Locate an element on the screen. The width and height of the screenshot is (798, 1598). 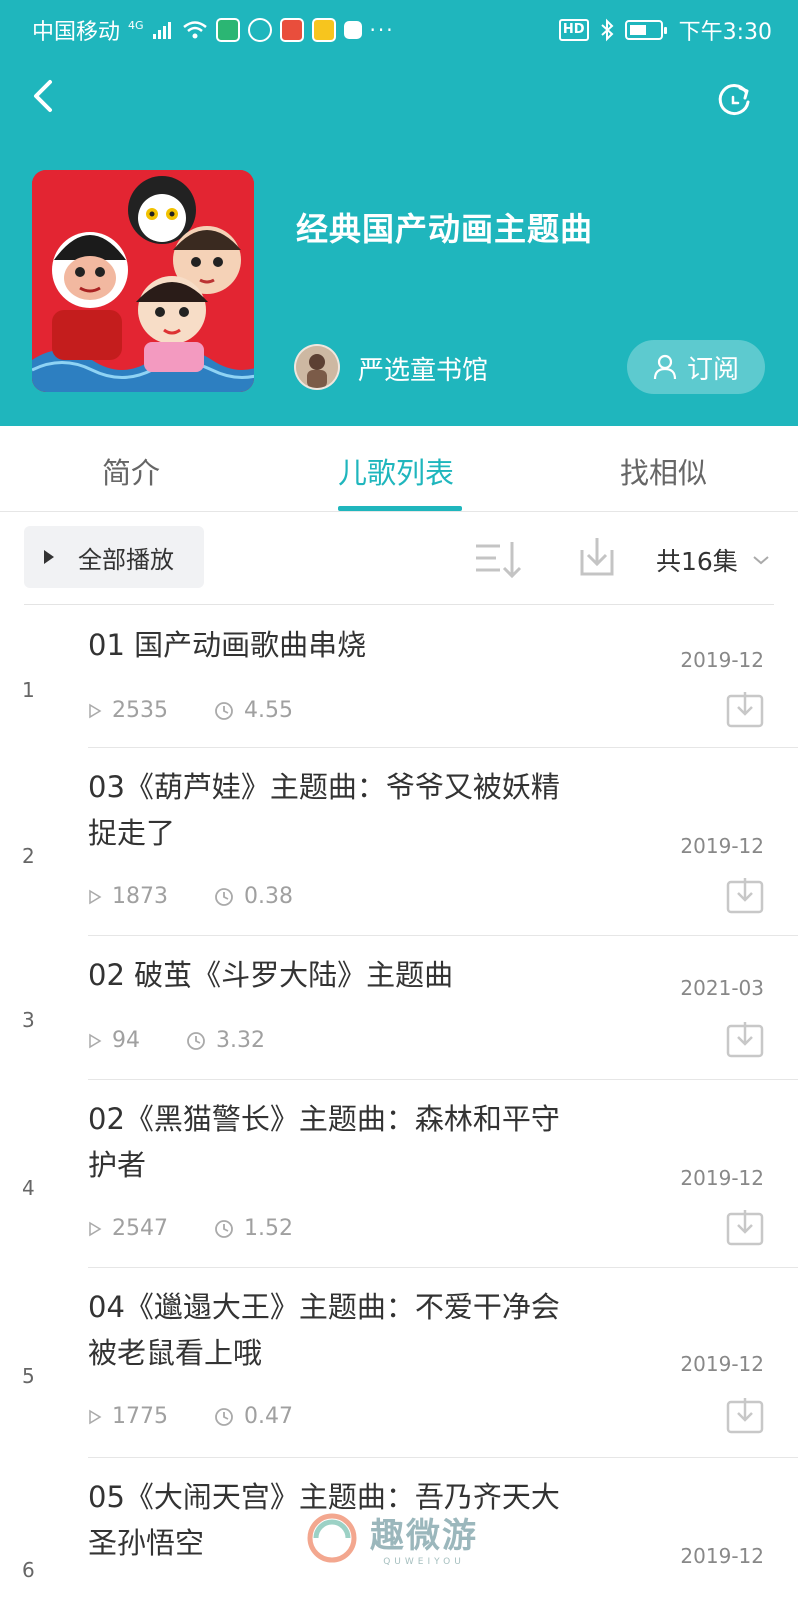
track-stats: 94 3.32 is located at coordinates (176, 1040).